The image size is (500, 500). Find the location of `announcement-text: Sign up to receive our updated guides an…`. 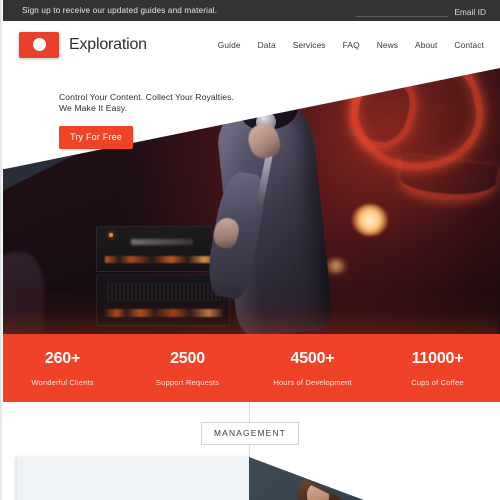

announcement-text: Sign up to receive our updated guides an… is located at coordinates (120, 10).